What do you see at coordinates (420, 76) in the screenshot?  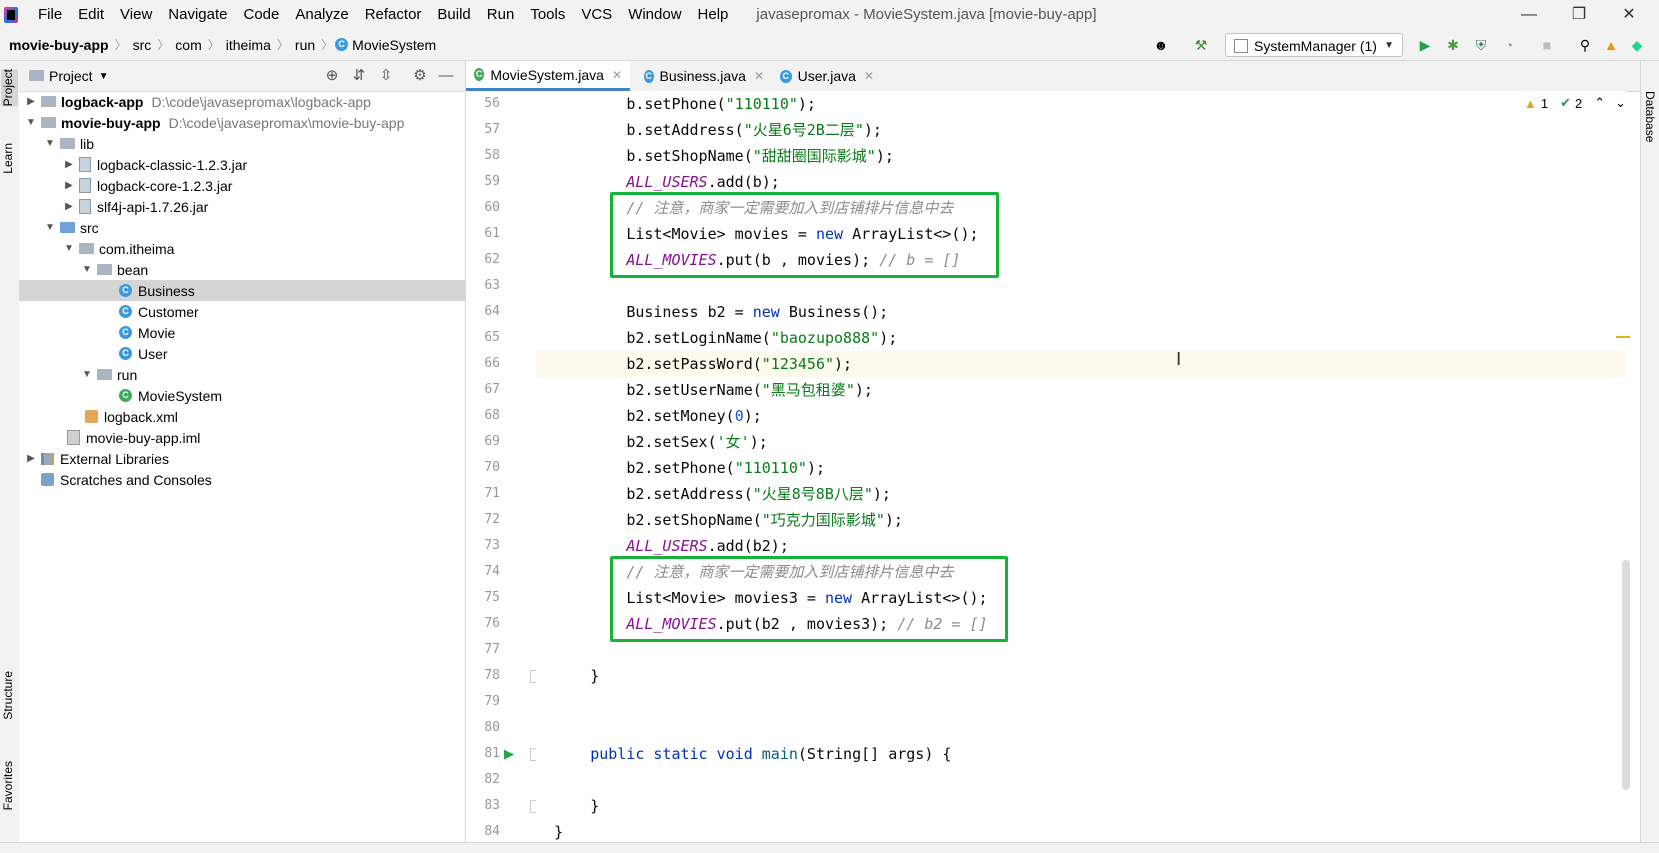 I see `gear-icon: ⚙` at bounding box center [420, 76].